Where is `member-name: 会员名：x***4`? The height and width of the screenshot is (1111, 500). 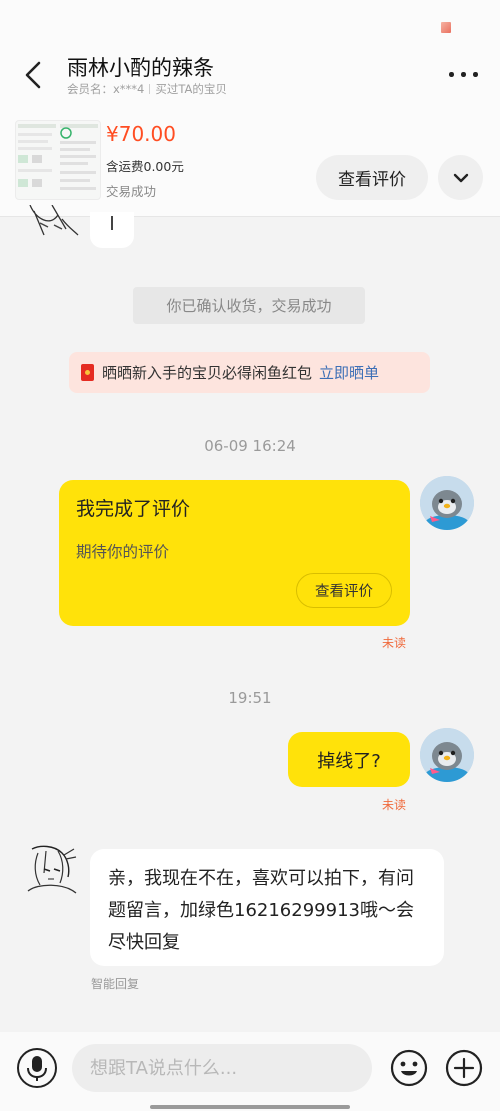 member-name: 会员名：x***4 is located at coordinates (106, 89).